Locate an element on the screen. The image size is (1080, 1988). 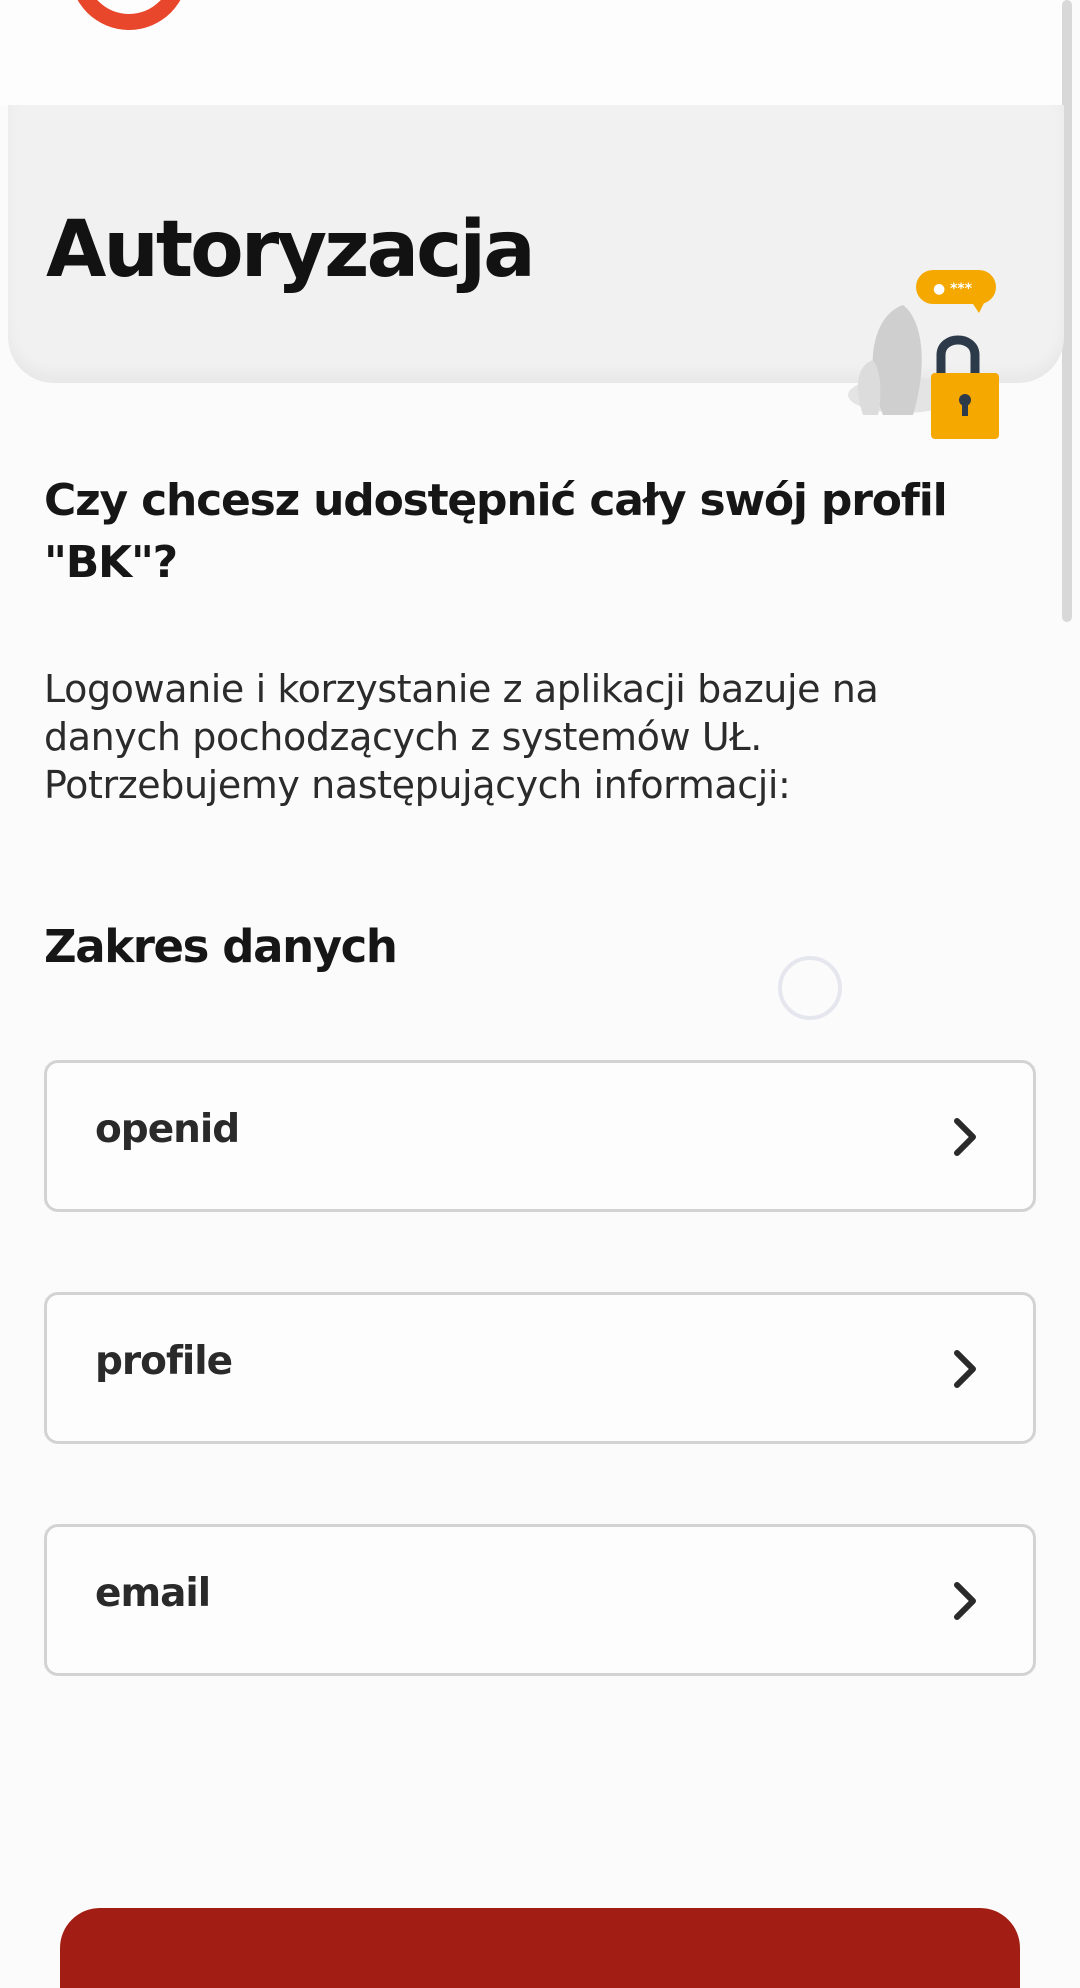
loading-spinner-icon is located at coordinates (810, 988).